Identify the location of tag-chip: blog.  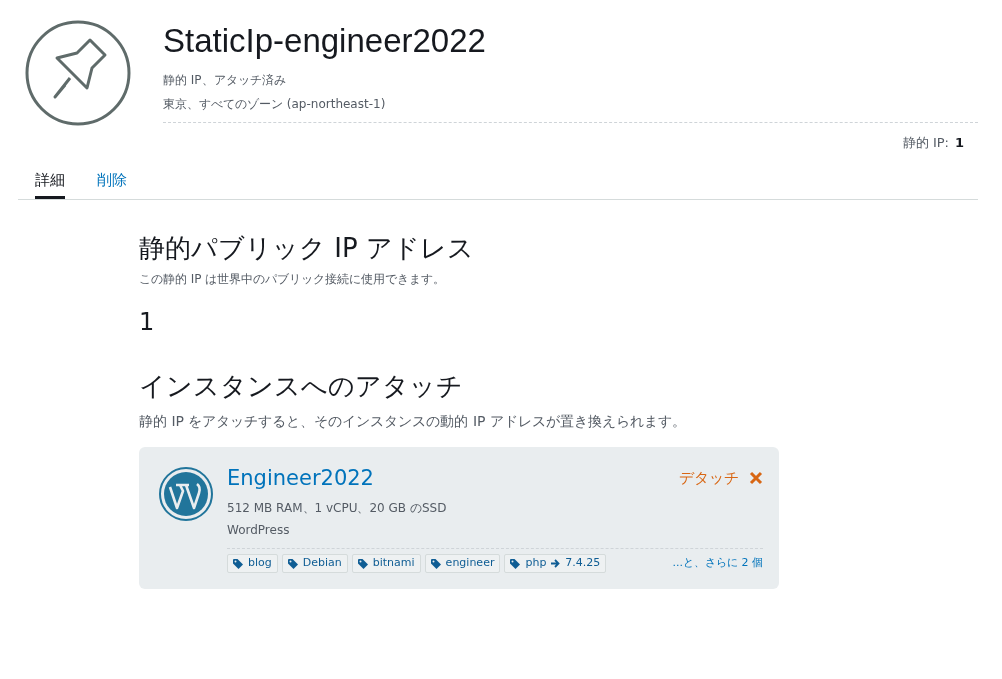
(252, 563).